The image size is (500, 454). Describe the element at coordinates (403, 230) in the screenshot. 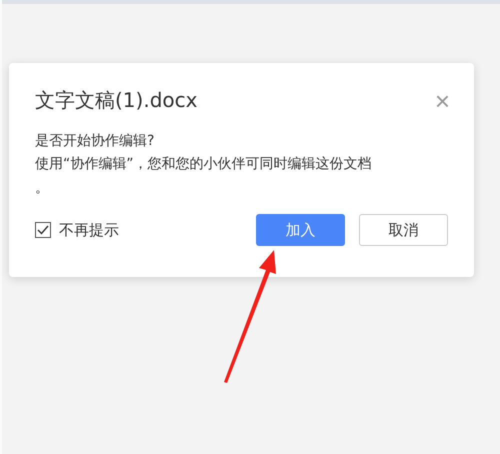

I see `cancel-button: 取消` at that location.